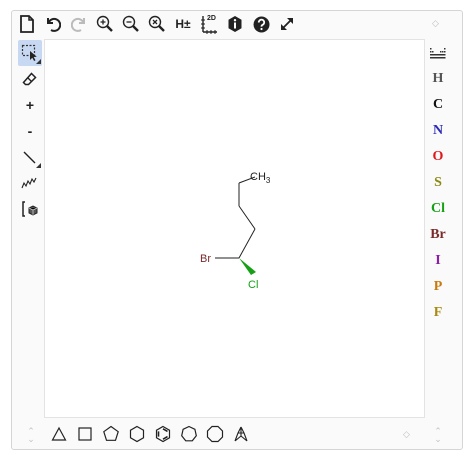 The image size is (474, 460). I want to click on redo-button, so click(79, 24).